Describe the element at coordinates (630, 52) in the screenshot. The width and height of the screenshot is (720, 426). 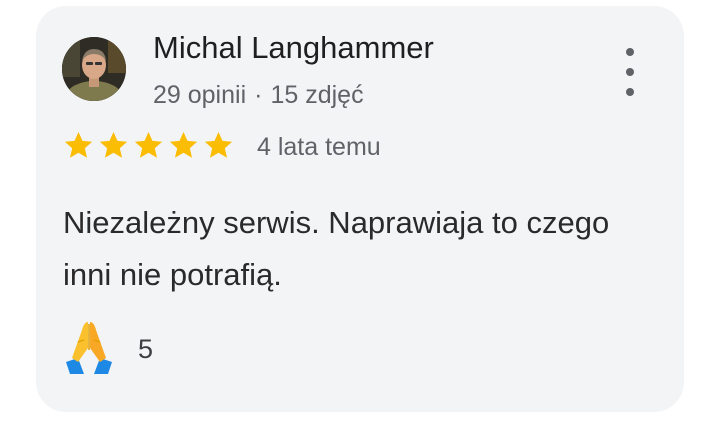
I see `more-options-icon` at that location.